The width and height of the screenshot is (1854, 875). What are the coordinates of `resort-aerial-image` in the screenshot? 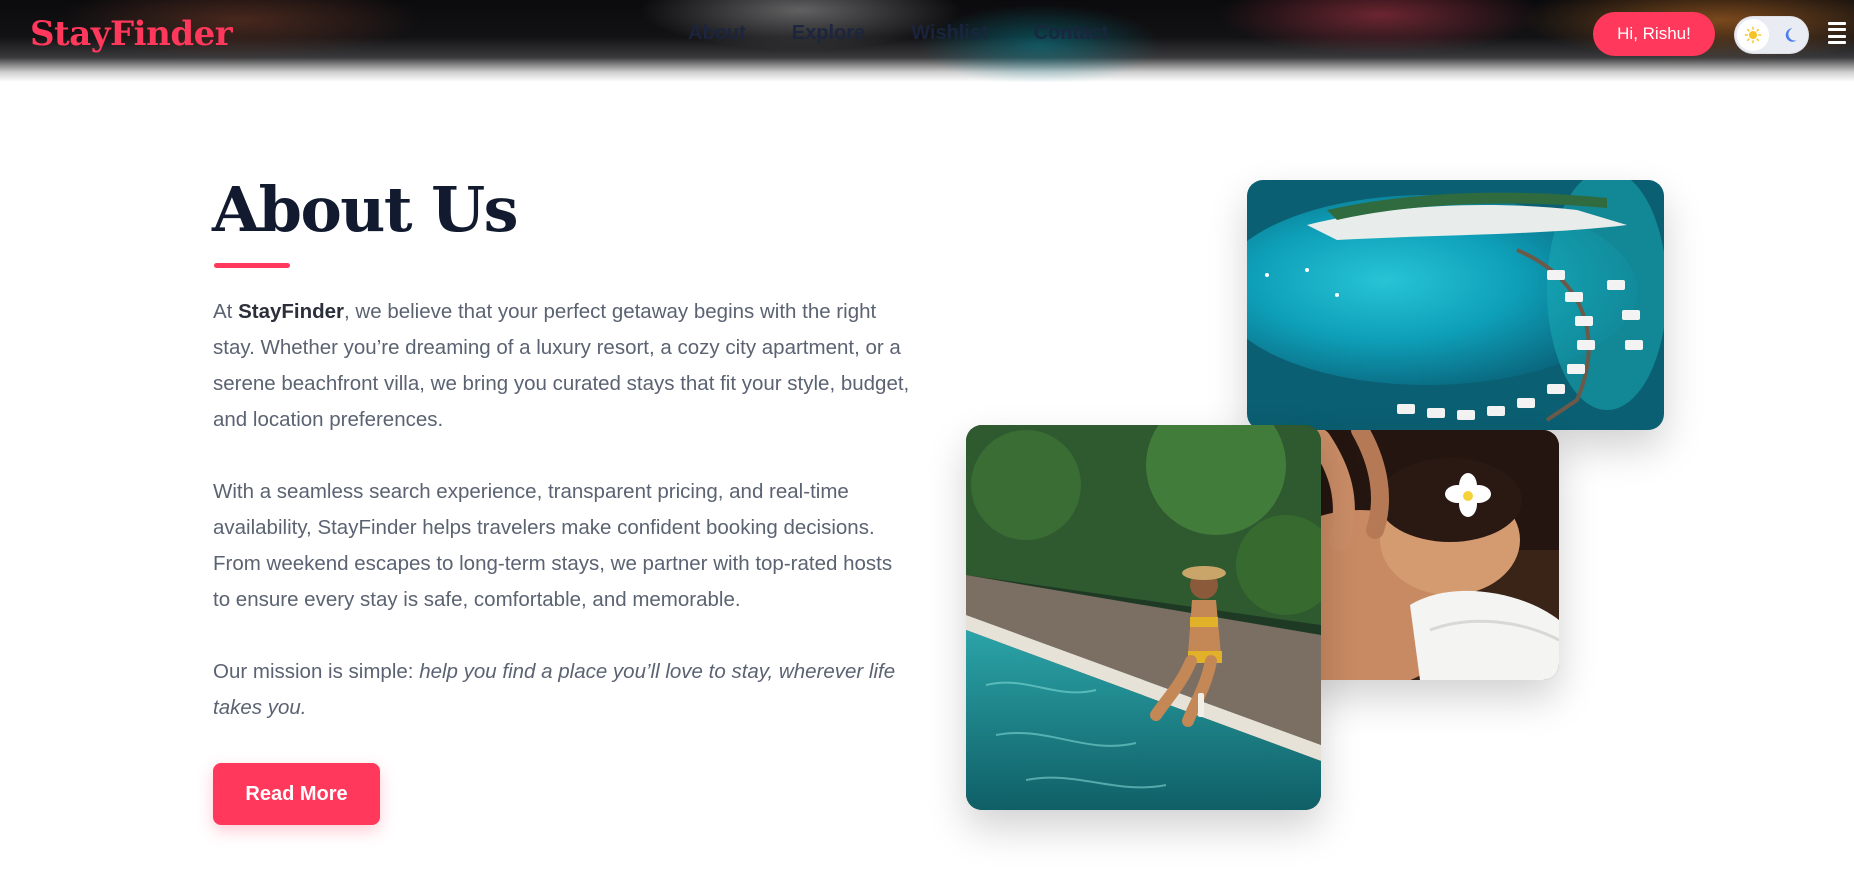 It's located at (1455, 305).